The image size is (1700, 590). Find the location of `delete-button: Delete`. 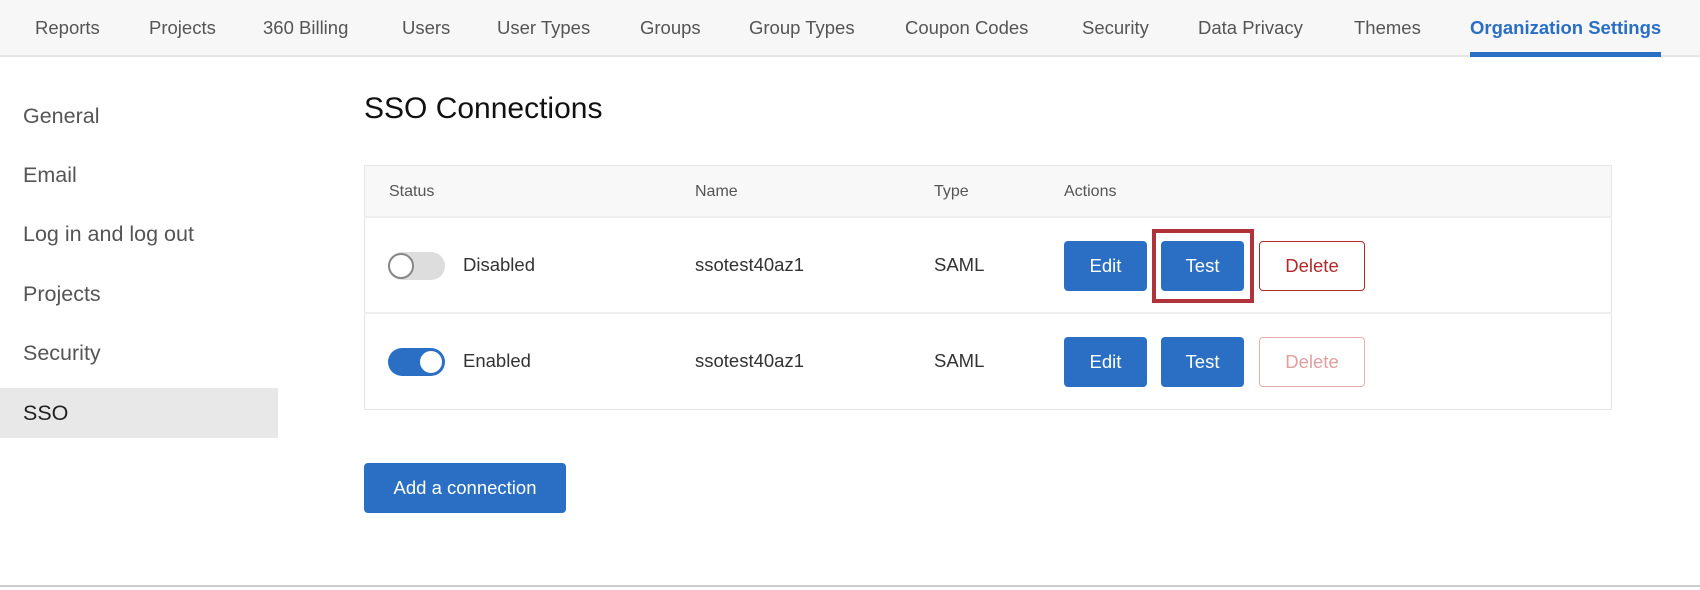

delete-button: Delete is located at coordinates (1312, 266).